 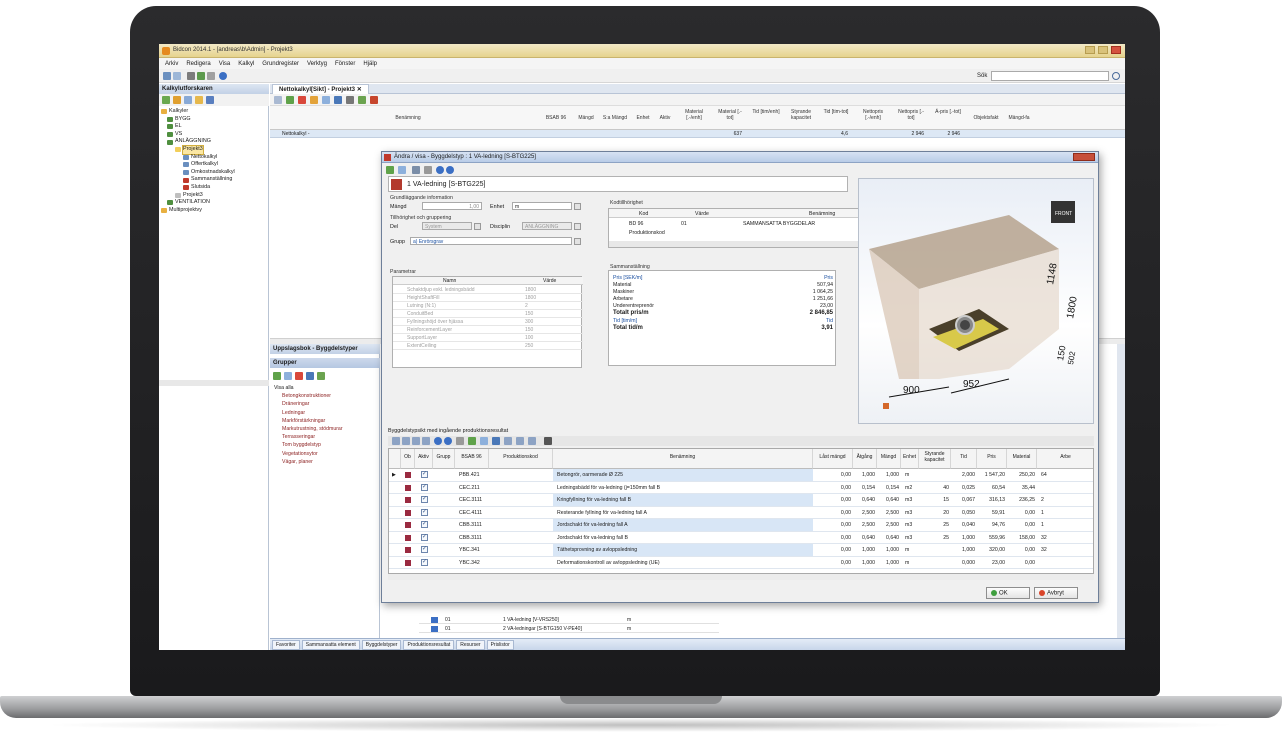 I want to click on tab-byggdelstyper: Byggdelstyper, so click(x=381, y=644).